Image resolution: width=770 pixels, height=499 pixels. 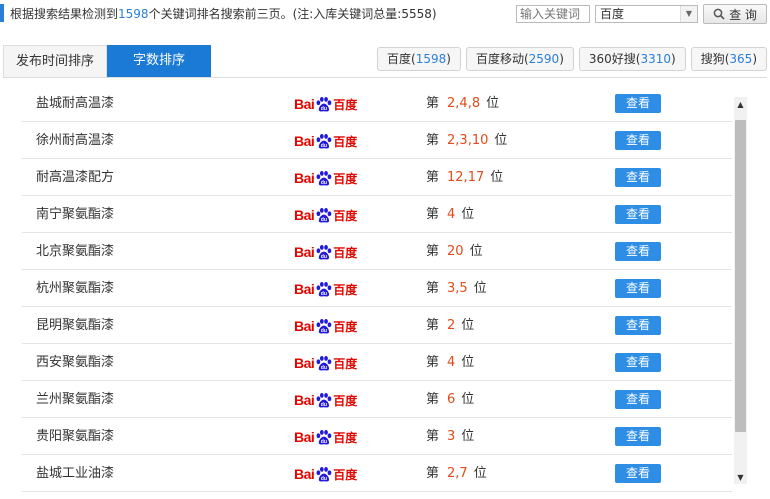 I want to click on rank-positions: 20, so click(x=455, y=251).